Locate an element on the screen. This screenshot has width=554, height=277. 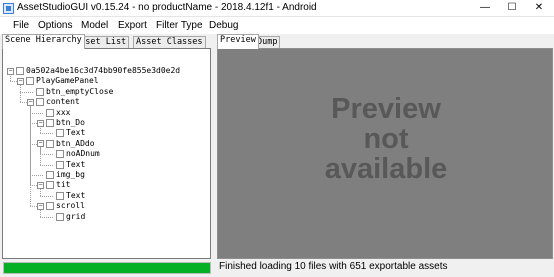
tree-node-label: noADnum is located at coordinates (83, 154).